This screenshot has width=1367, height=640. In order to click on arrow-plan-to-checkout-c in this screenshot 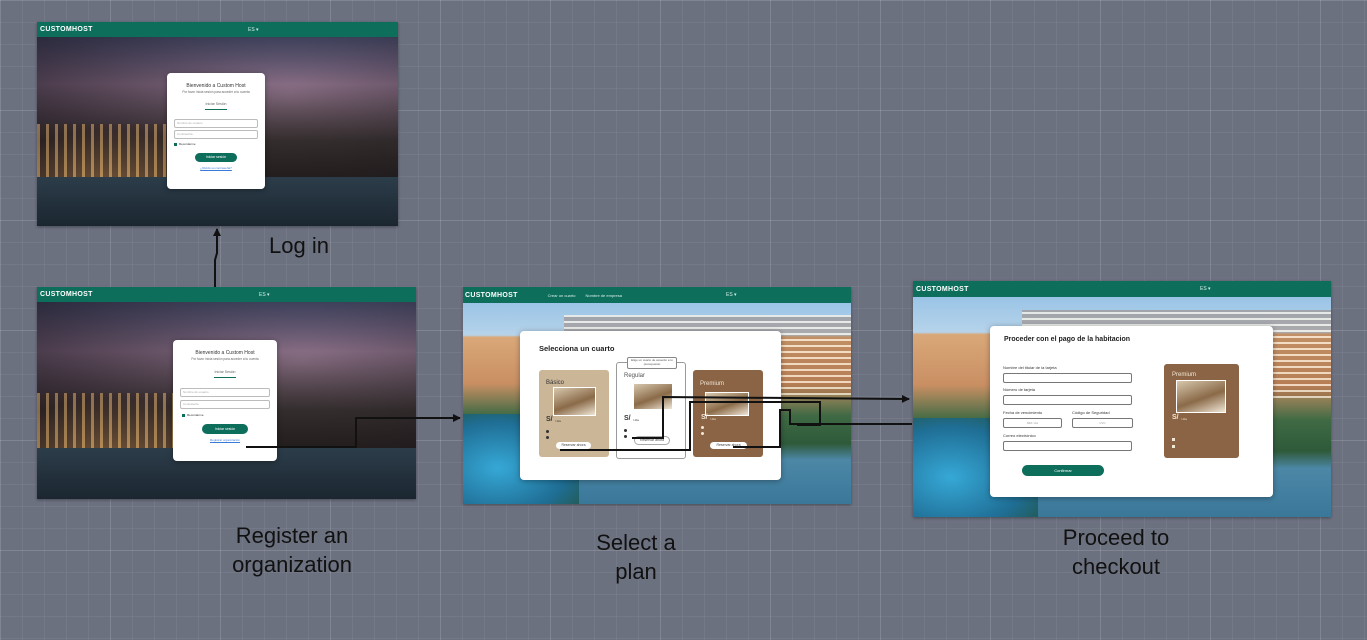, I will do `click(822, 428)`.